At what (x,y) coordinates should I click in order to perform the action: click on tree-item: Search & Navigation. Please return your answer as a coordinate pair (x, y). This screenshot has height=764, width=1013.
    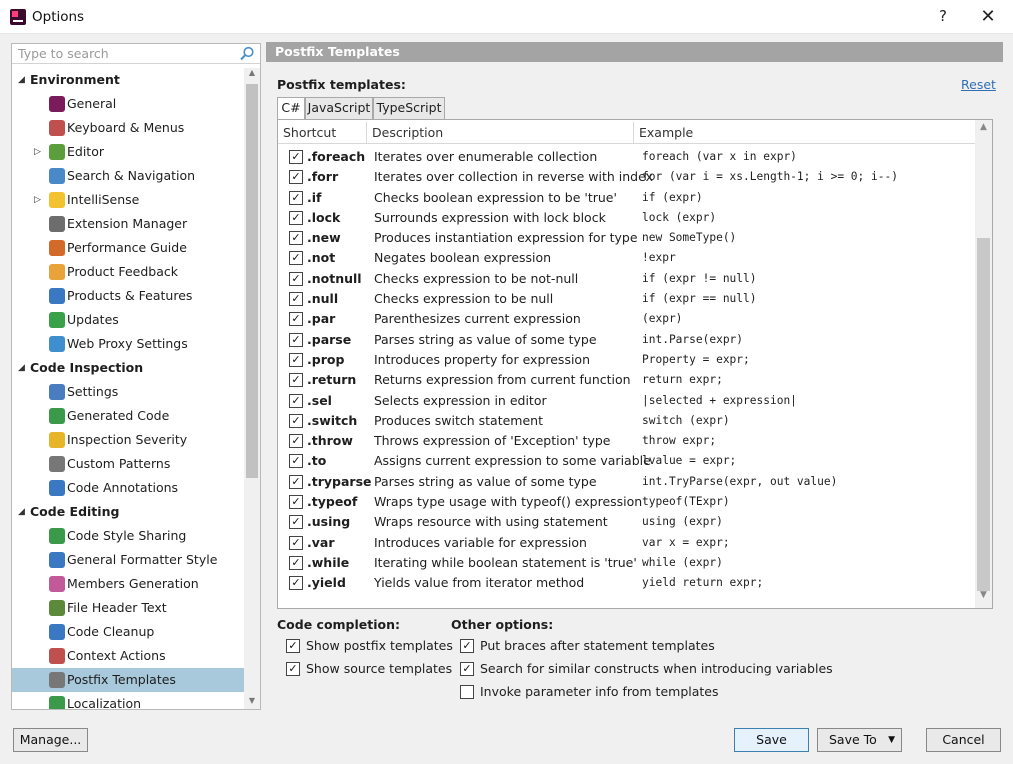
    Looking at the image, I should click on (128, 176).